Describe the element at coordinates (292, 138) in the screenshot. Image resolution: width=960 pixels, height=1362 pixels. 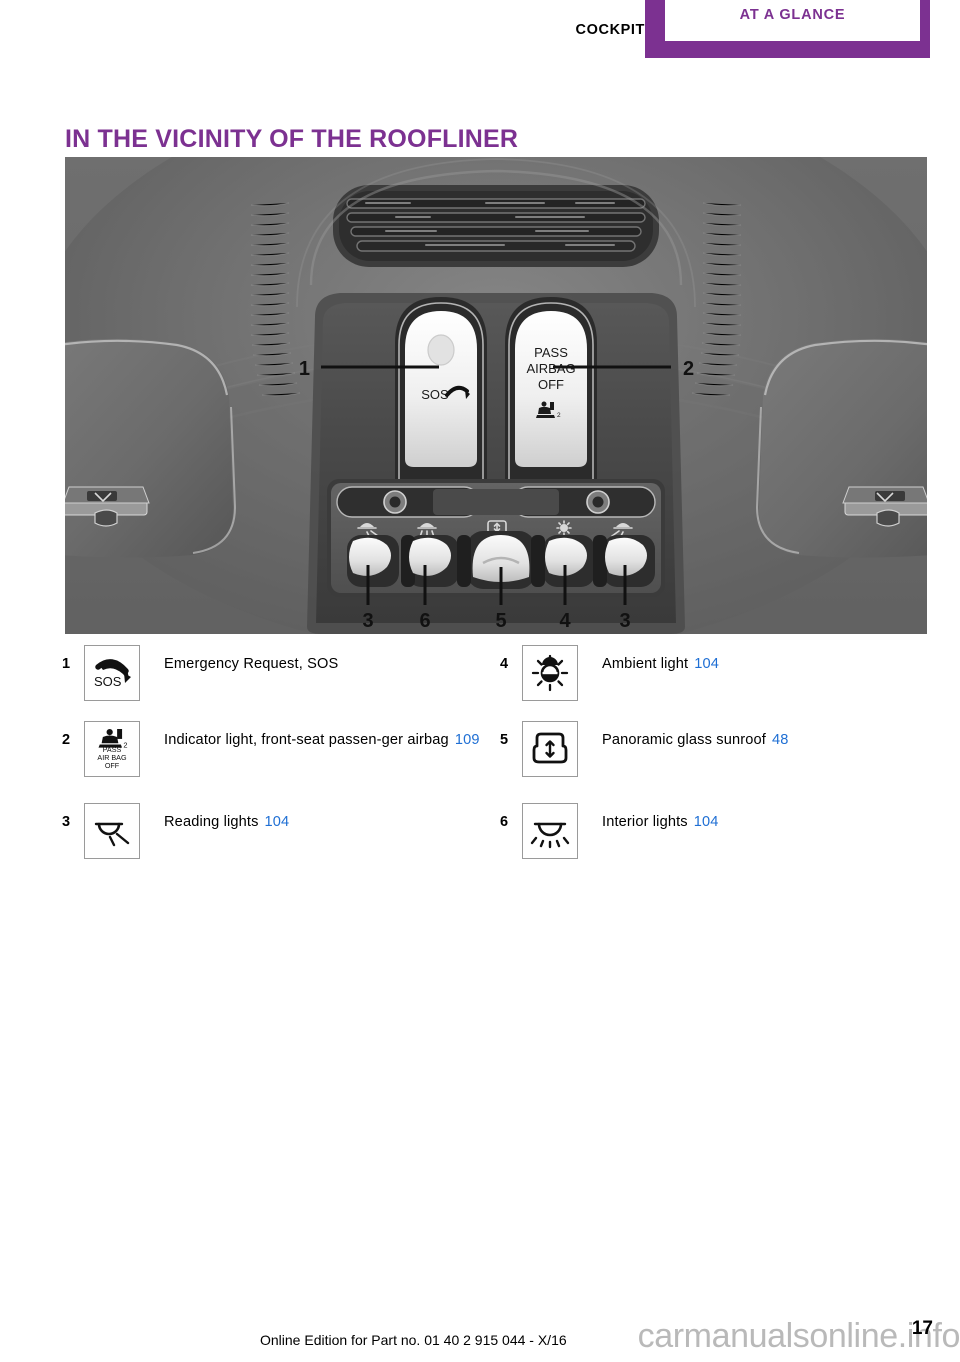
I see `page-title: IN THE VICINITY OF THE ROOFLINER` at that location.